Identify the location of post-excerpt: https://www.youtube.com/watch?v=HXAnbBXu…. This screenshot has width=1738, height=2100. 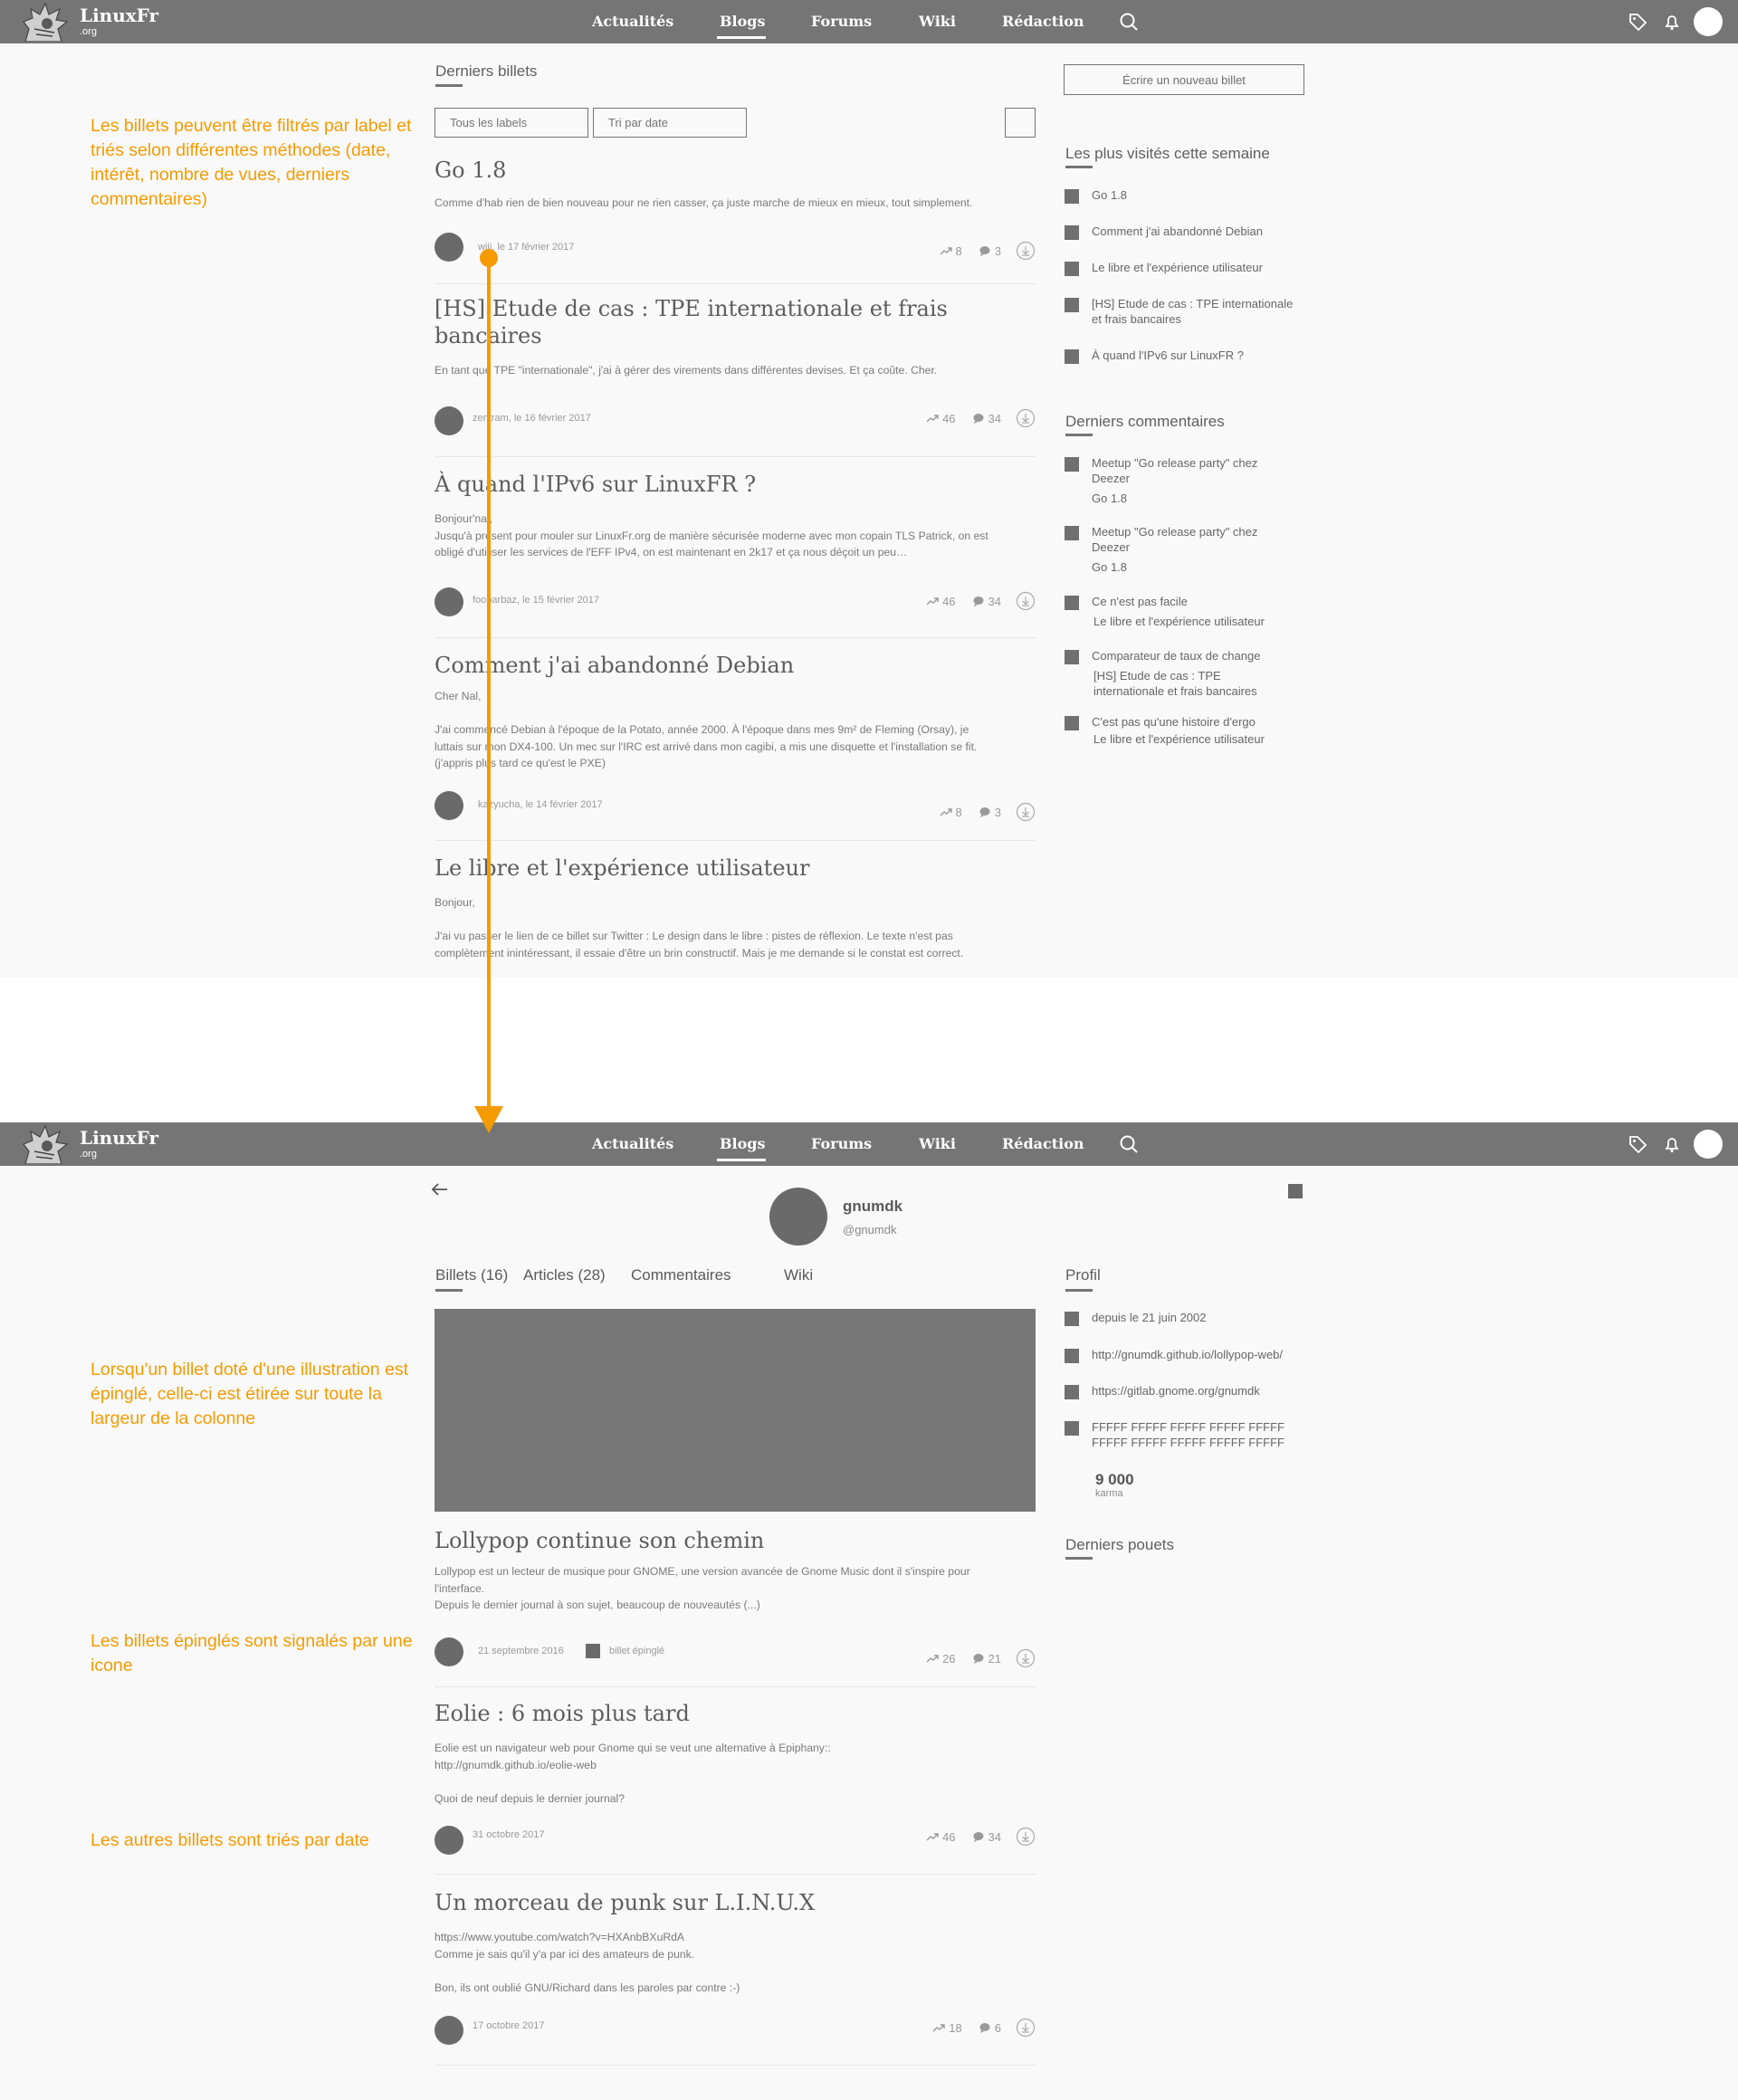
(735, 1962).